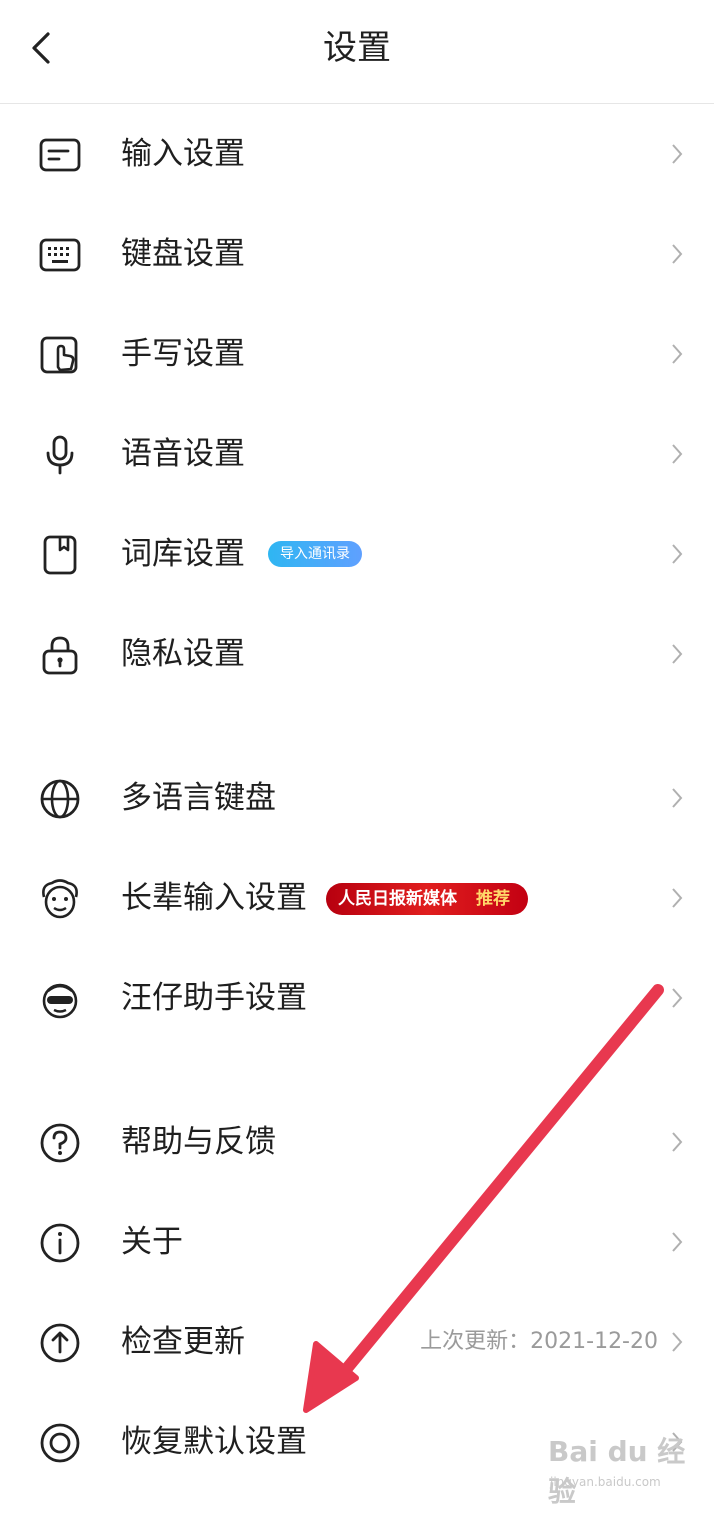 This screenshot has height=1514, width=714. What do you see at coordinates (60, 1343) in the screenshot?
I see `upload-circle-icon` at bounding box center [60, 1343].